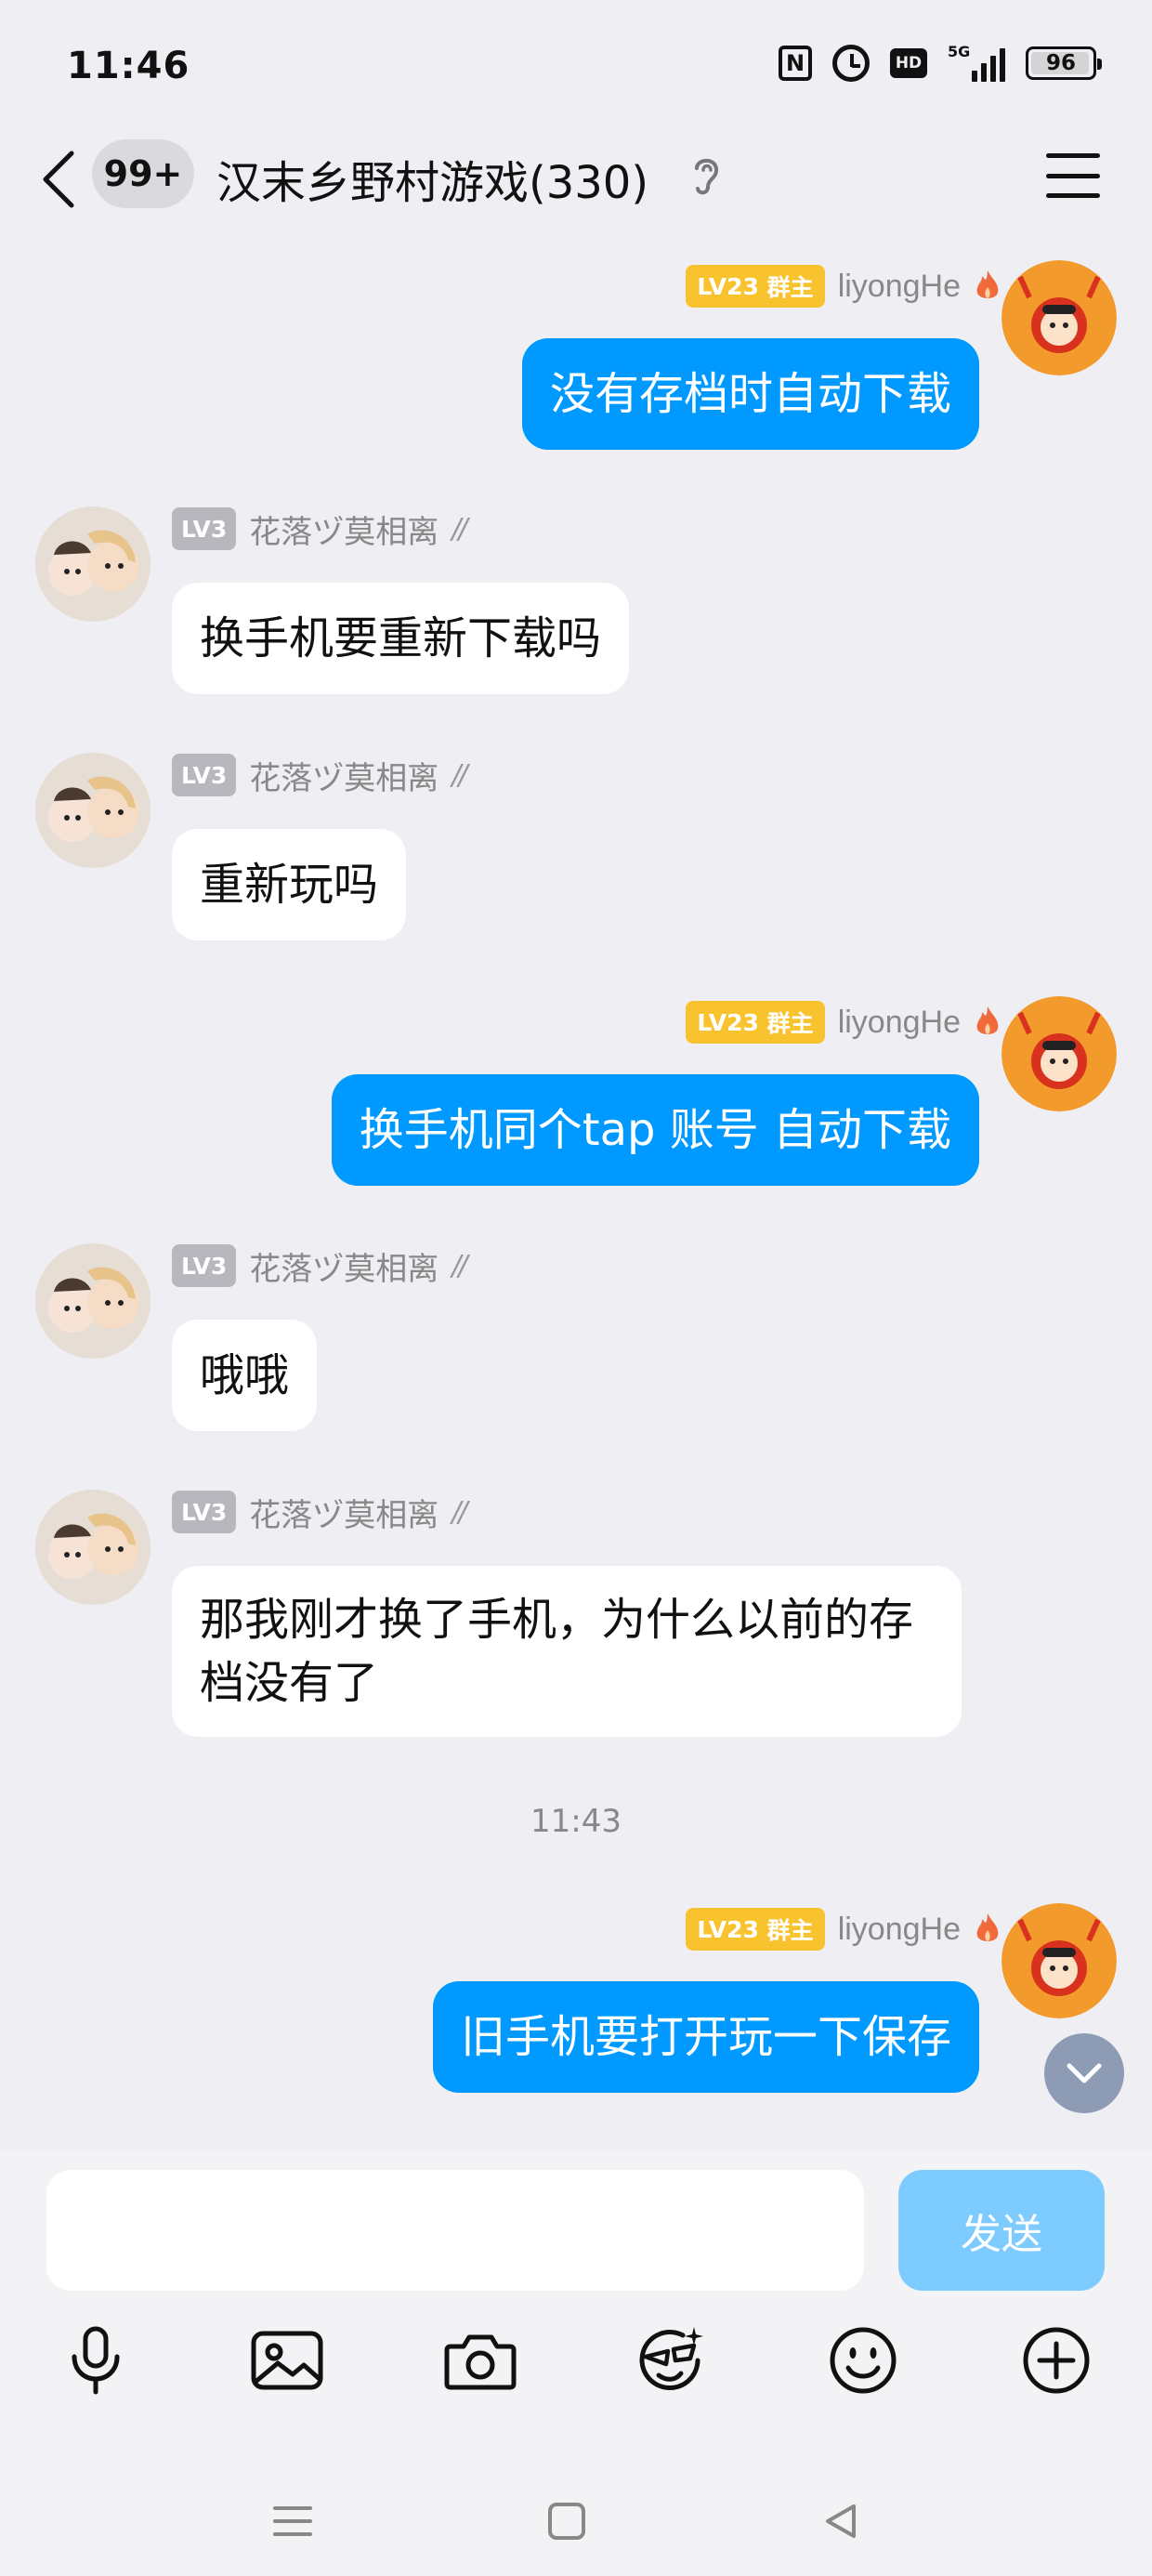  What do you see at coordinates (1073, 175) in the screenshot?
I see `menu-button` at bounding box center [1073, 175].